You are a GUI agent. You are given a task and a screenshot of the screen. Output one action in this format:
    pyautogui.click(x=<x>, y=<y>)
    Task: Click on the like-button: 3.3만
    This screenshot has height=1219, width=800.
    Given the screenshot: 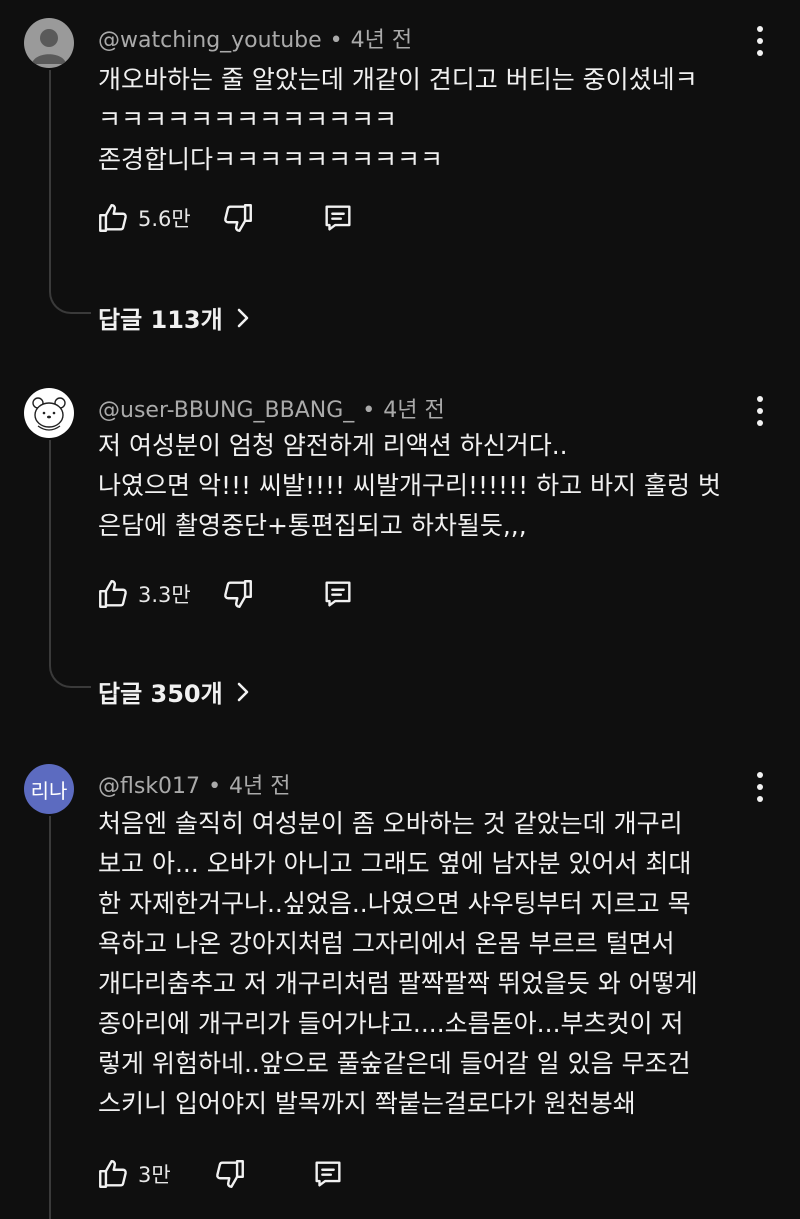 What is the action you would take?
    pyautogui.click(x=143, y=594)
    